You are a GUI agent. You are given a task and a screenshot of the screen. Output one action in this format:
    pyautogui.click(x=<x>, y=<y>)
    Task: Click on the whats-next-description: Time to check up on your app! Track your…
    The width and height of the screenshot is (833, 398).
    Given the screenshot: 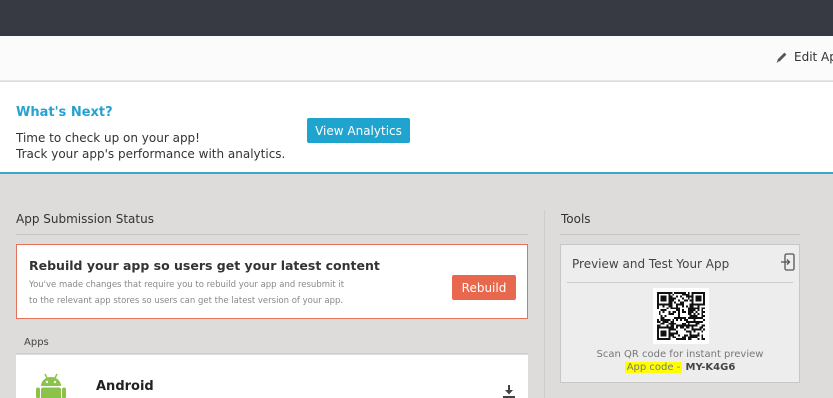 What is the action you would take?
    pyautogui.click(x=150, y=146)
    